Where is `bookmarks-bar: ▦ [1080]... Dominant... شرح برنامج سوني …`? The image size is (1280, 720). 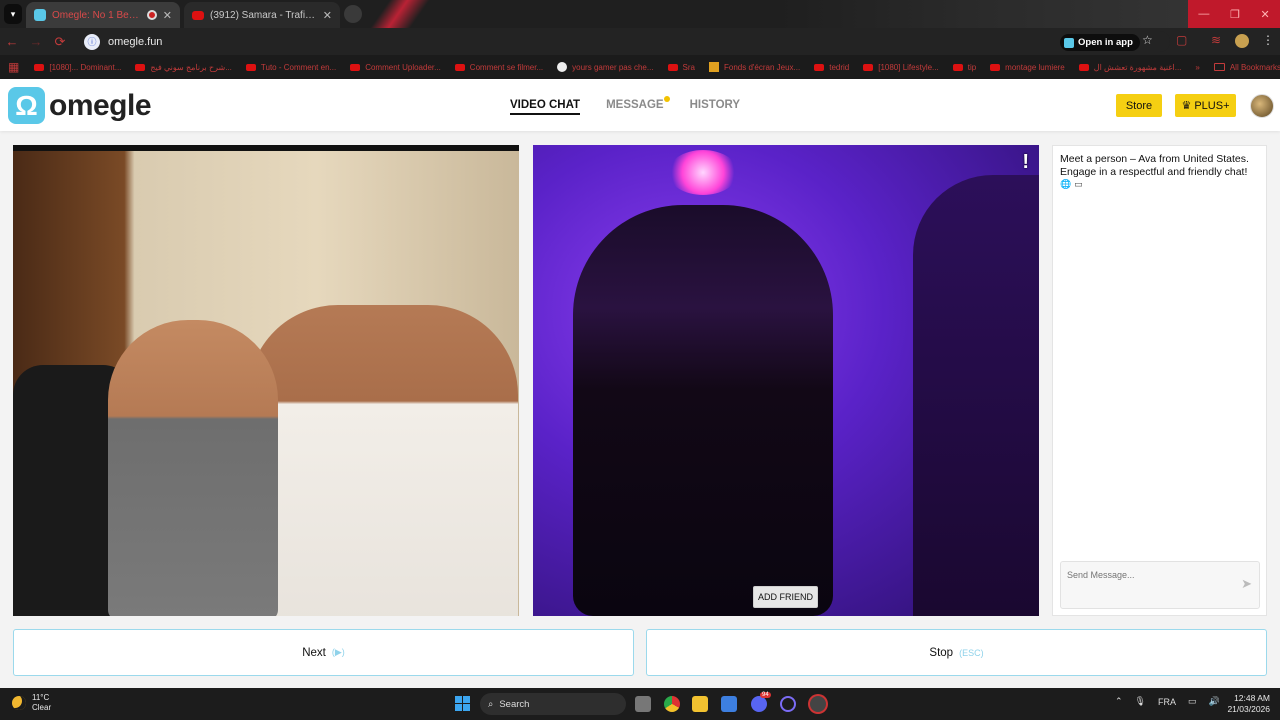 bookmarks-bar: ▦ [1080]... Dominant... شرح برنامج سوني … is located at coordinates (640, 67).